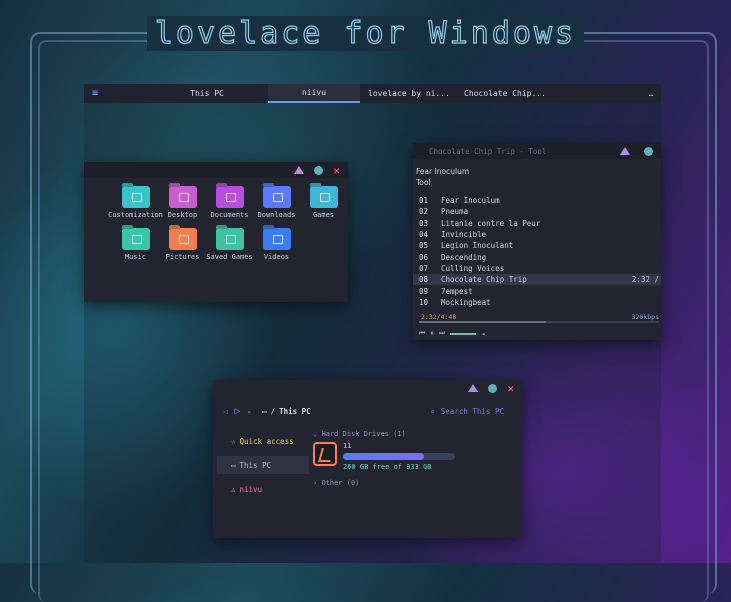 This screenshot has height=602, width=731. I want to click on track-name: Culling Voices, so click(473, 268).